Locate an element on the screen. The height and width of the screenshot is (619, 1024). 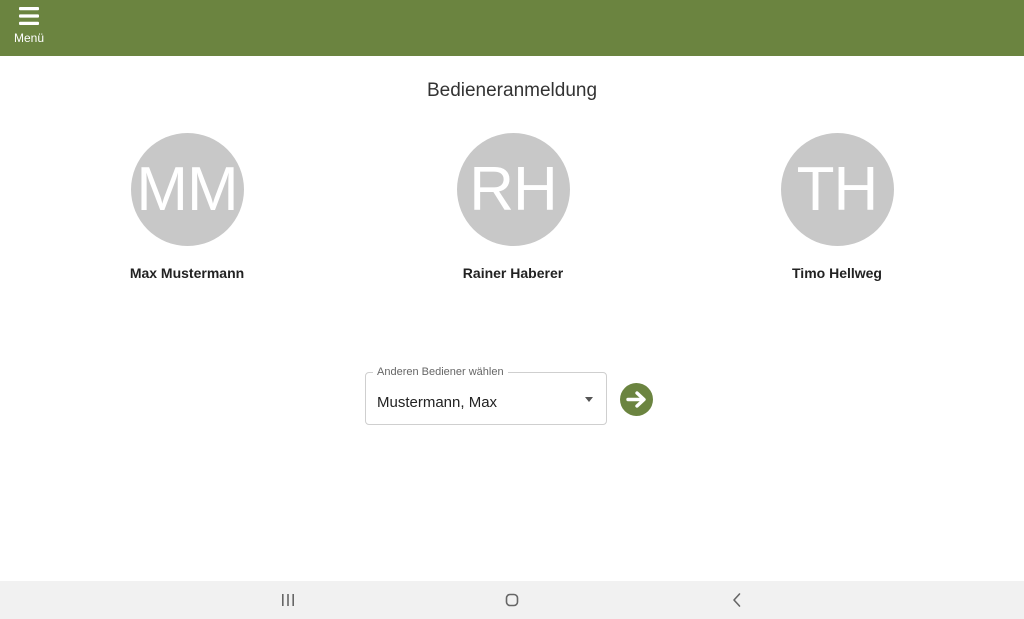
back-icon is located at coordinates (737, 600).